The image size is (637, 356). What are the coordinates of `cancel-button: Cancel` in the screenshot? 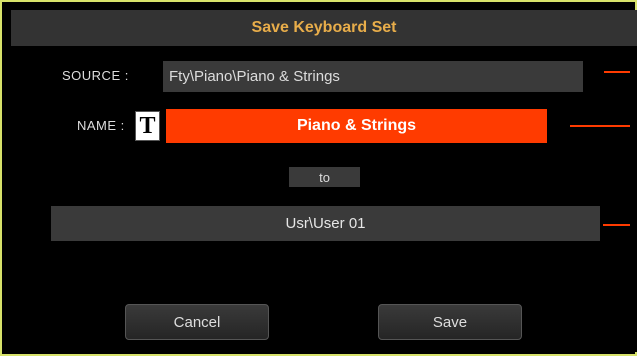 It's located at (197, 322).